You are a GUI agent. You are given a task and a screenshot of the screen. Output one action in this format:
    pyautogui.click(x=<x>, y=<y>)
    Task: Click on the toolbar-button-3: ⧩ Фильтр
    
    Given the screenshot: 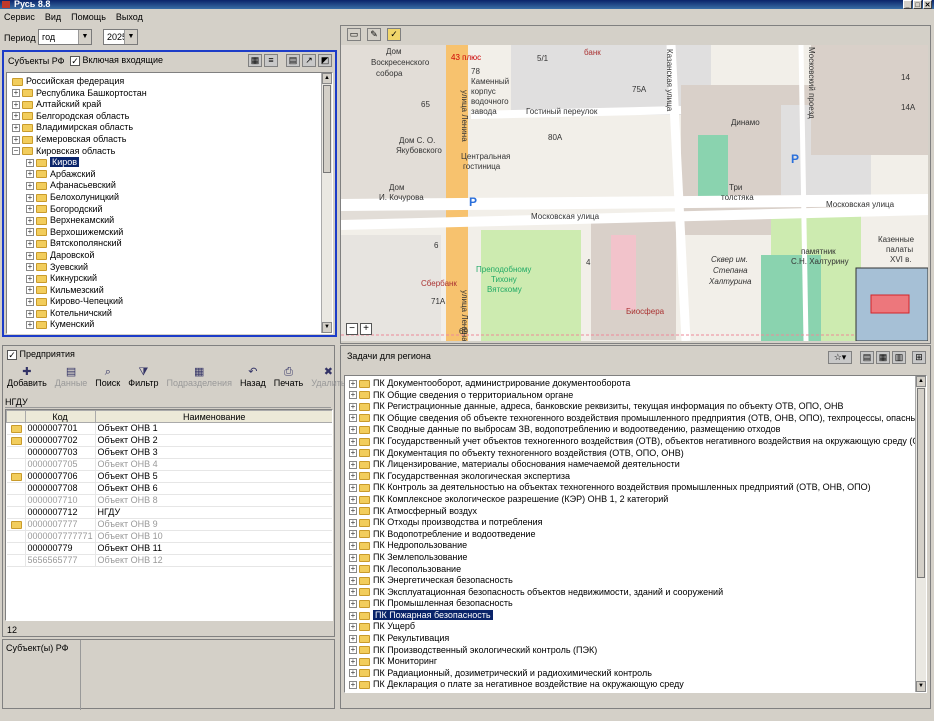 What is the action you would take?
    pyautogui.click(x=143, y=377)
    